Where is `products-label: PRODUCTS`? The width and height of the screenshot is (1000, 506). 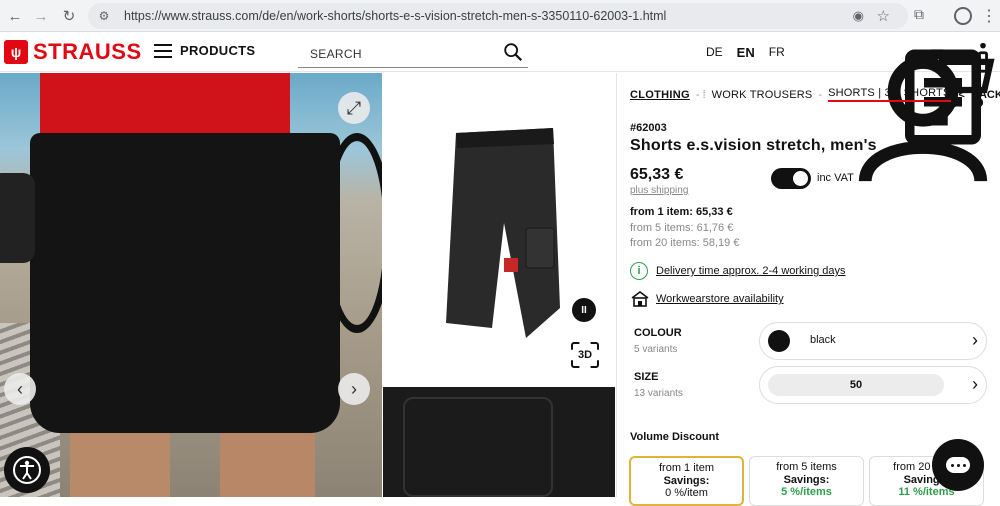
products-label: PRODUCTS is located at coordinates (217, 50).